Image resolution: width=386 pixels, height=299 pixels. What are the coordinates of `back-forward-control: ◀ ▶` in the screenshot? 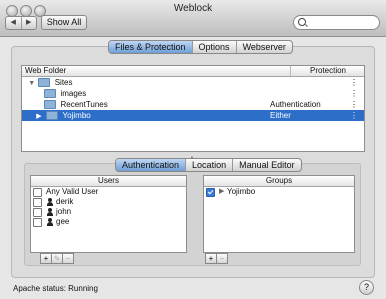 It's located at (21, 23).